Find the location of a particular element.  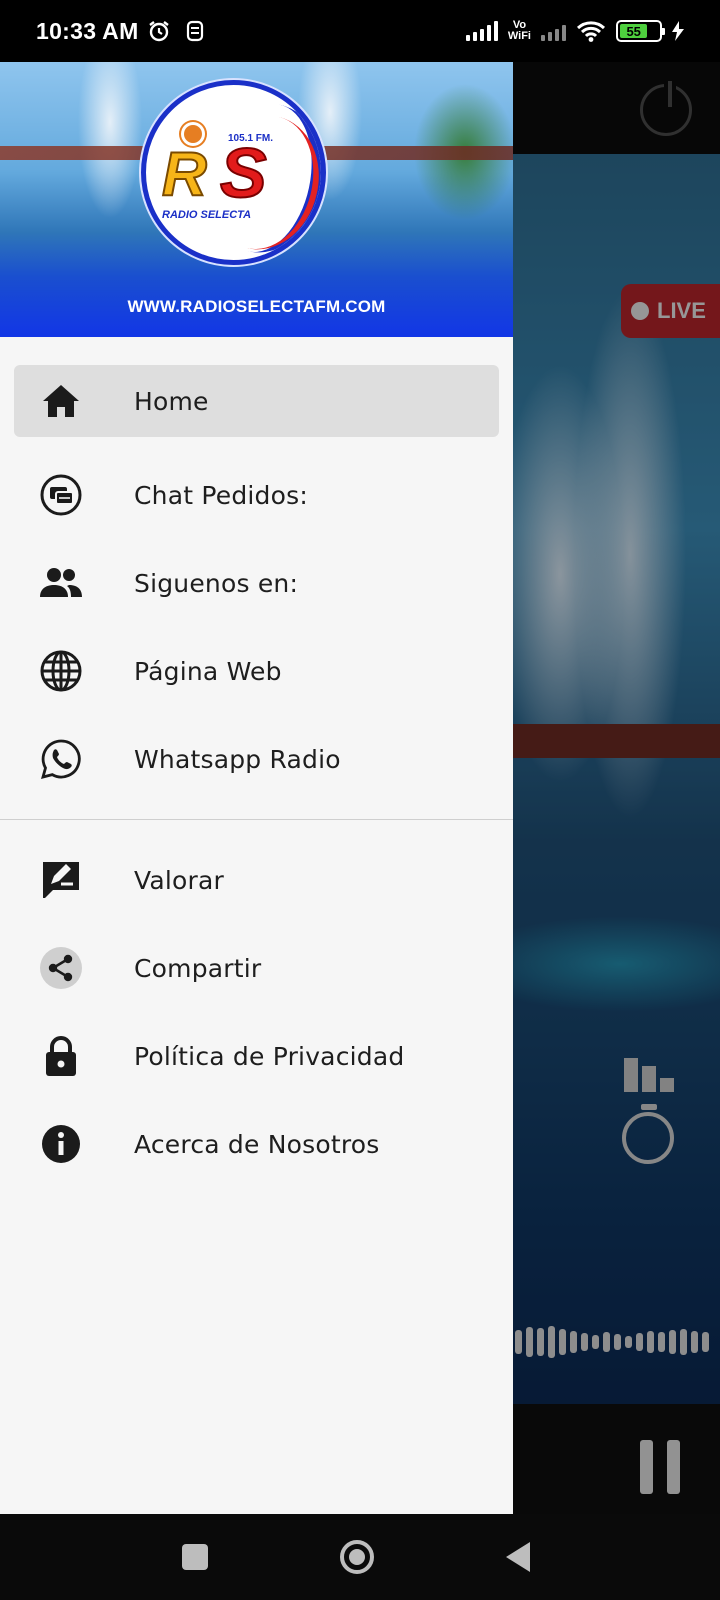

vowifi-line-2: WiFi is located at coordinates (519, 36).